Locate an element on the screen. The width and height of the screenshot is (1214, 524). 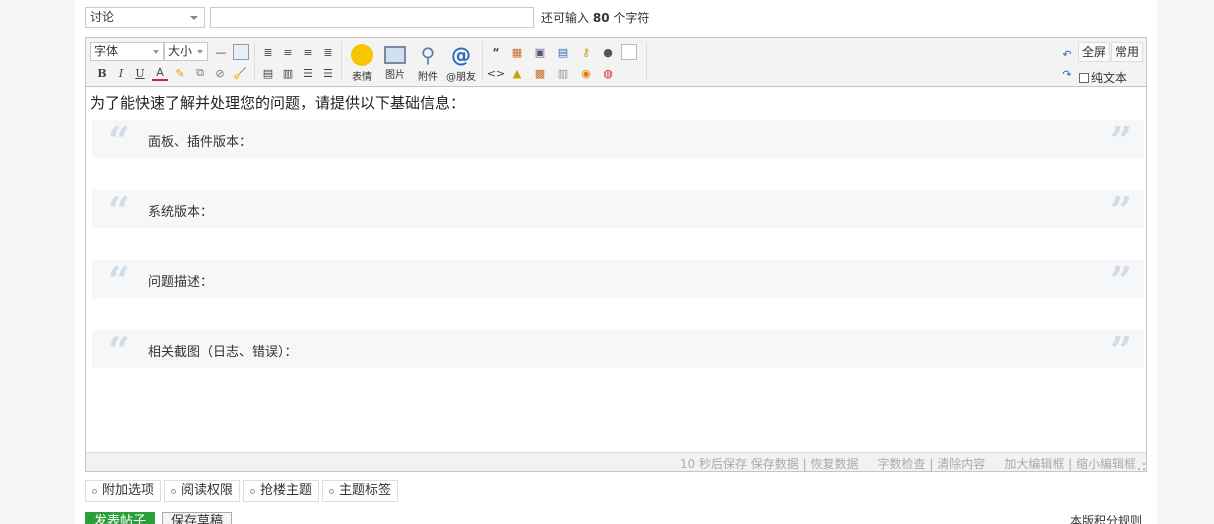
quote-text: 系统版本： is located at coordinates (181, 212).